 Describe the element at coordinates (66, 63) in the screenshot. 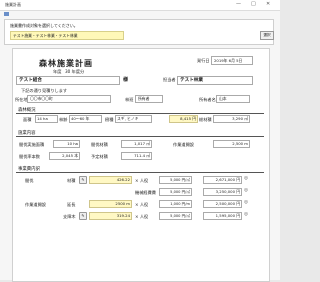

I see `page-title: 森林施業計画` at that location.